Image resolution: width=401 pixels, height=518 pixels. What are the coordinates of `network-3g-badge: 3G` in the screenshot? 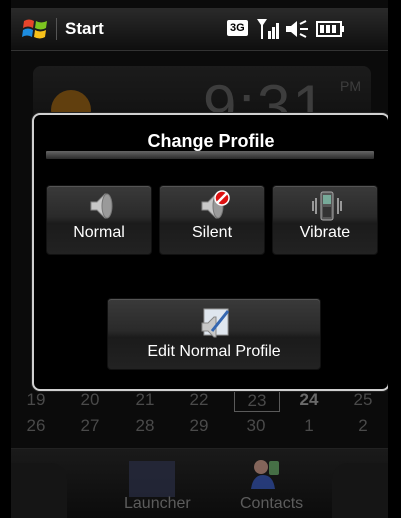 It's located at (237, 28).